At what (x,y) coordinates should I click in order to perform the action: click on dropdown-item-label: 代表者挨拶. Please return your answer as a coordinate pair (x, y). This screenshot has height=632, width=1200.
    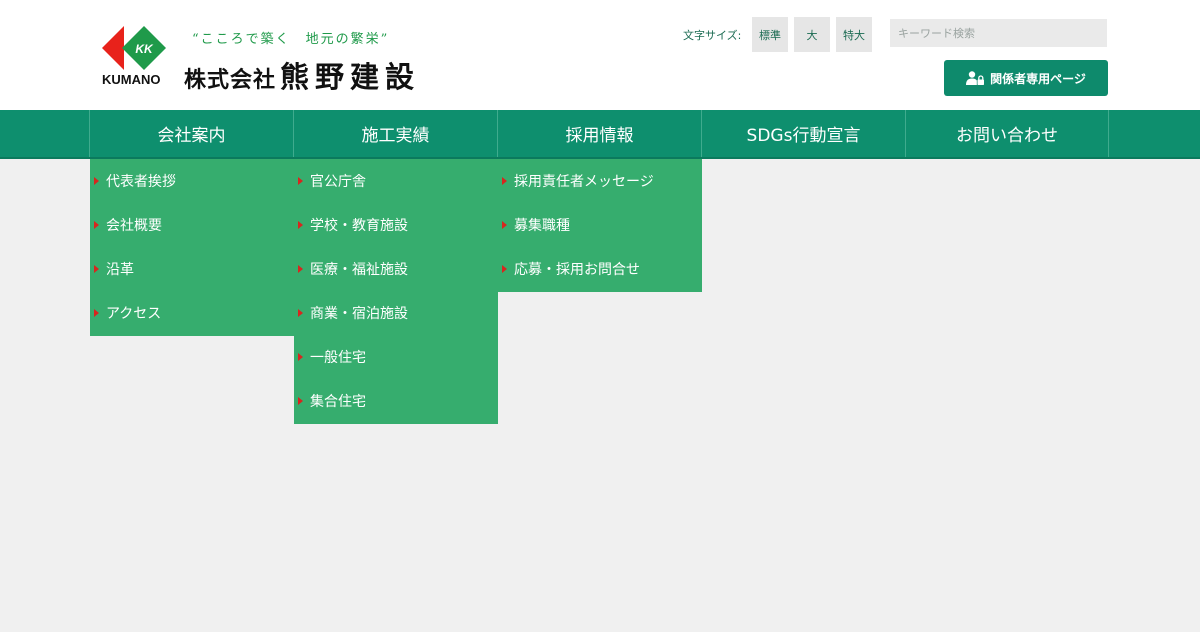
    Looking at the image, I should click on (141, 182).